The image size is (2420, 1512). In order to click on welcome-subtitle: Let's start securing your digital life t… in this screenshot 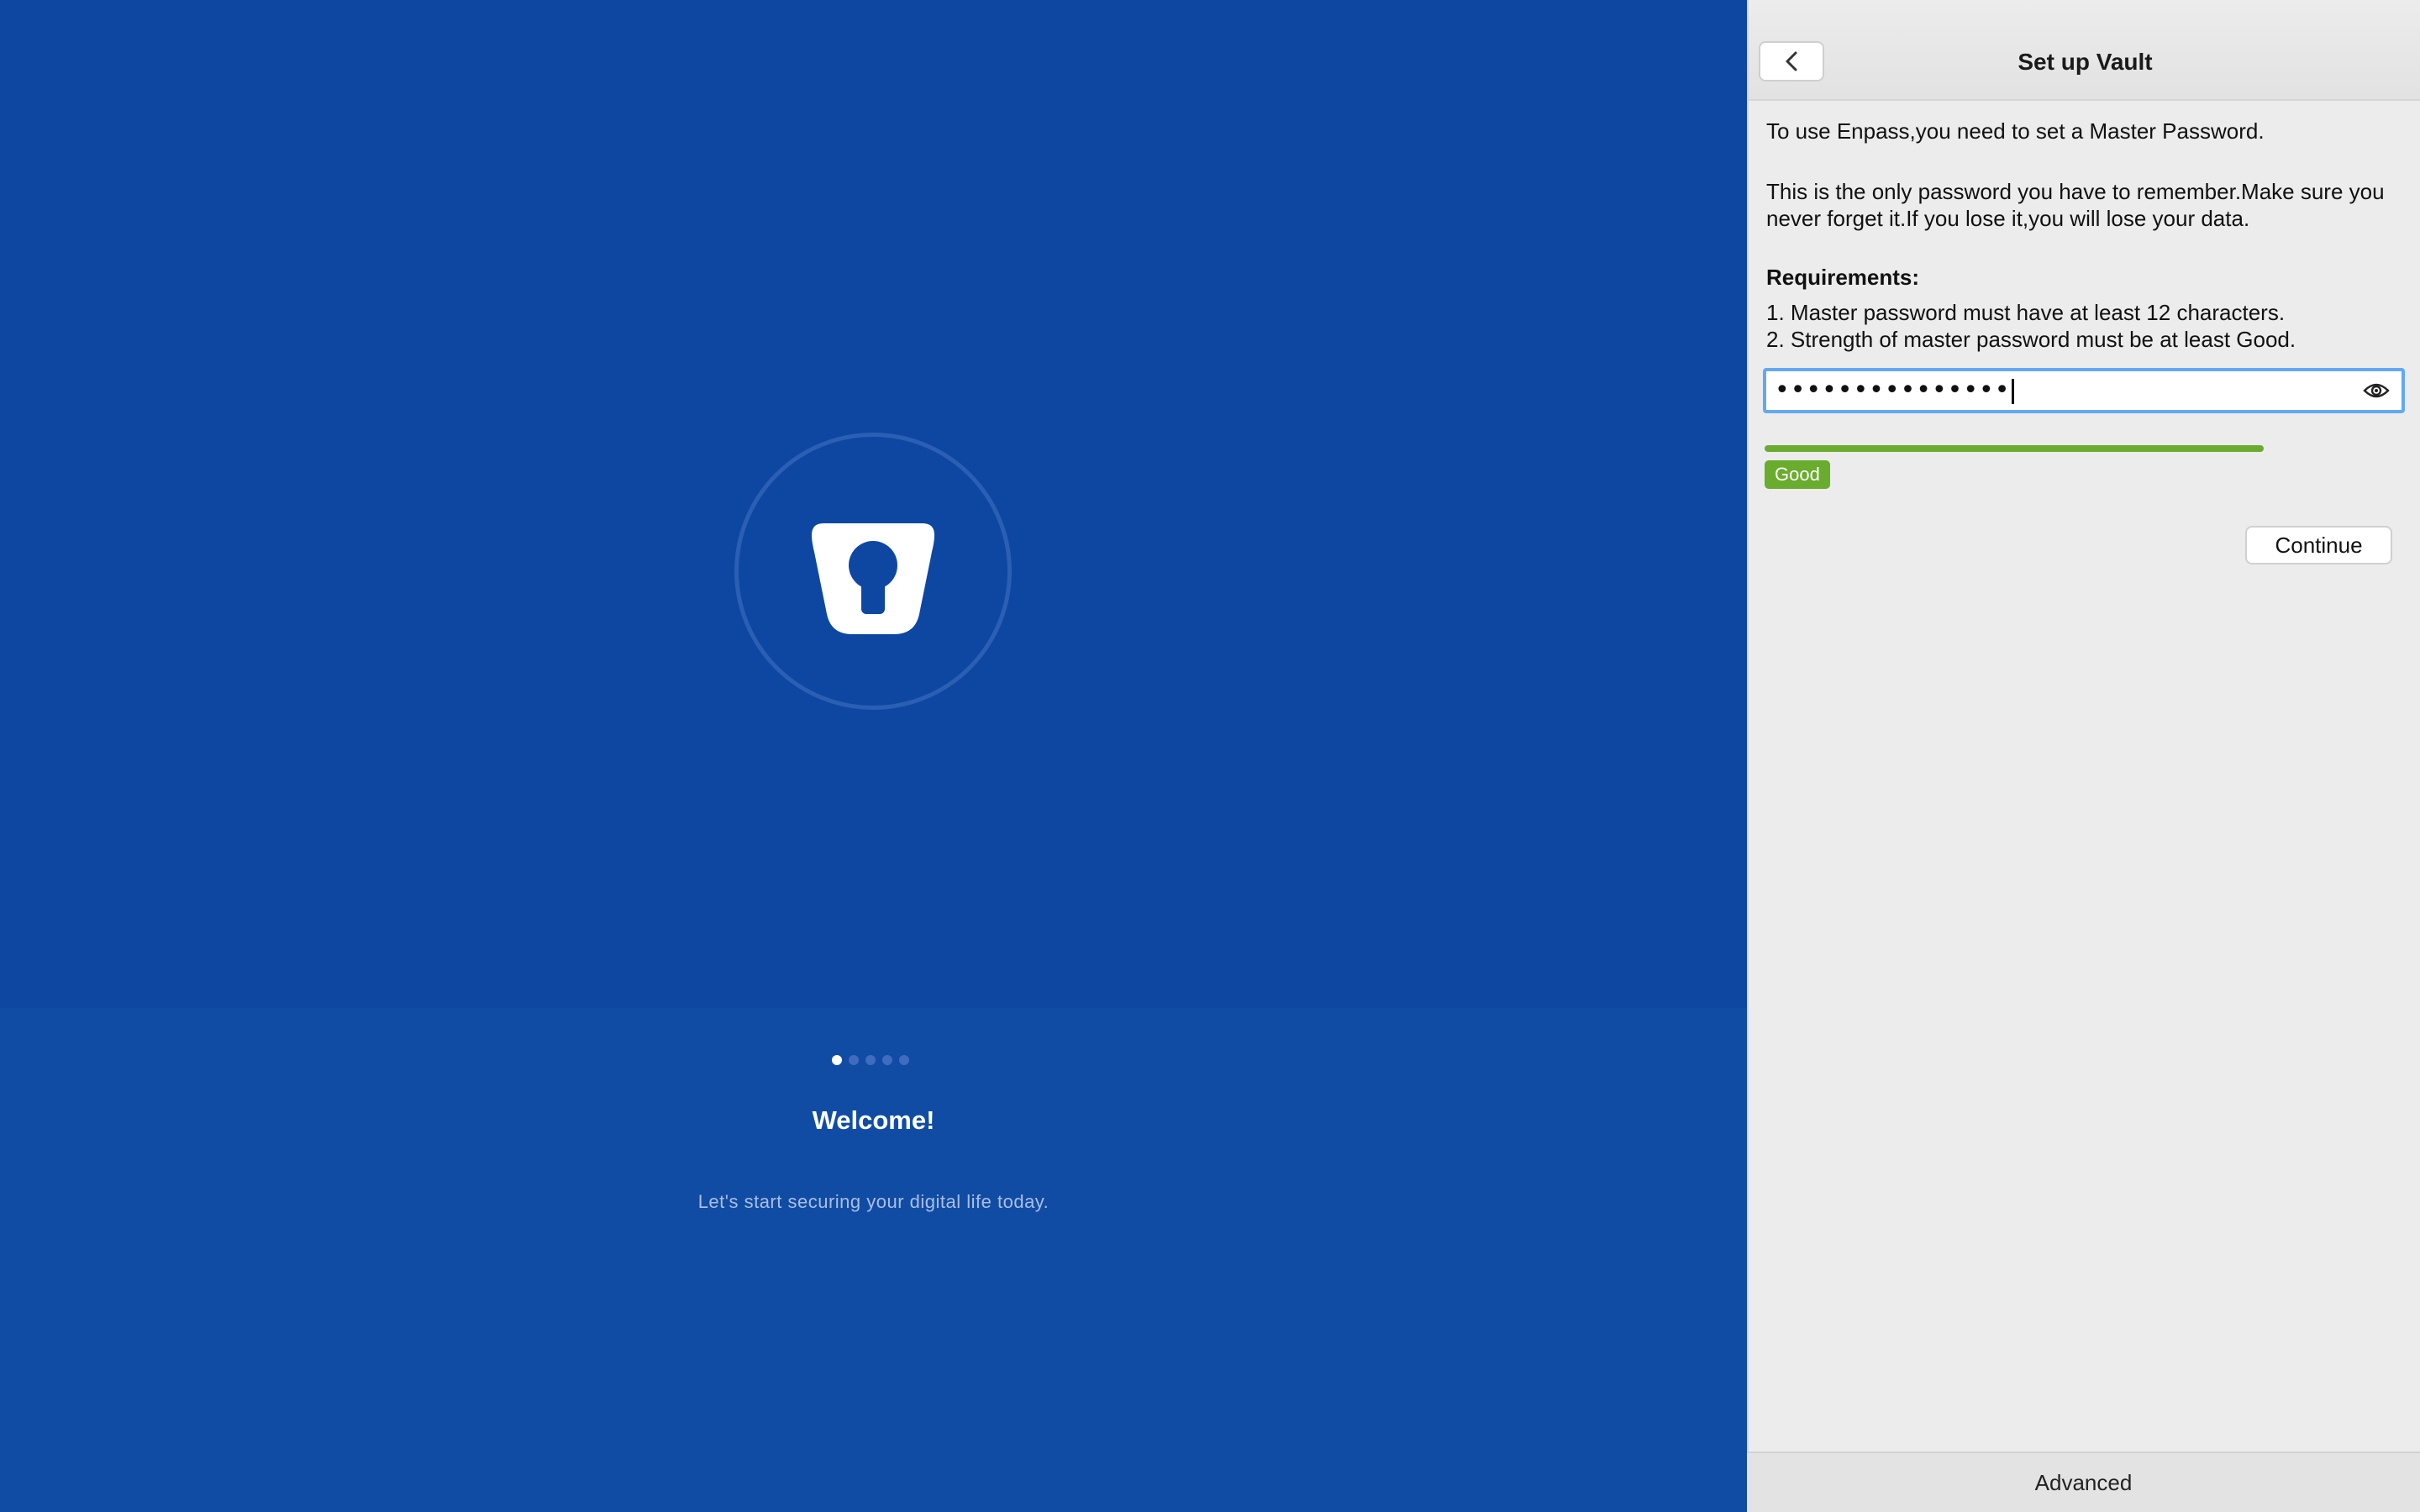, I will do `click(873, 1201)`.